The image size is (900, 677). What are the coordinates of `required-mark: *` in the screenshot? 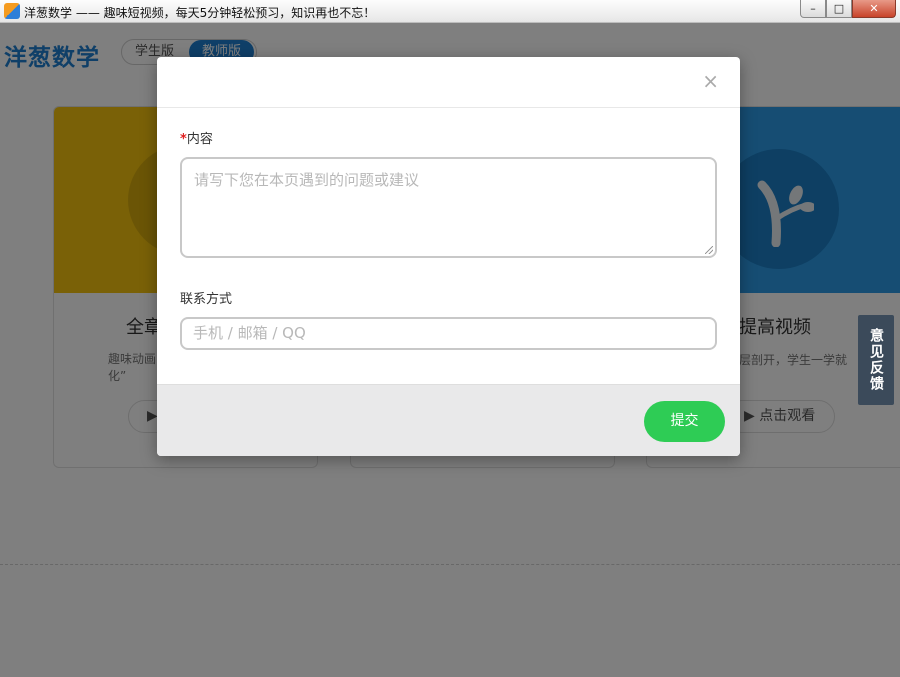 It's located at (183, 139).